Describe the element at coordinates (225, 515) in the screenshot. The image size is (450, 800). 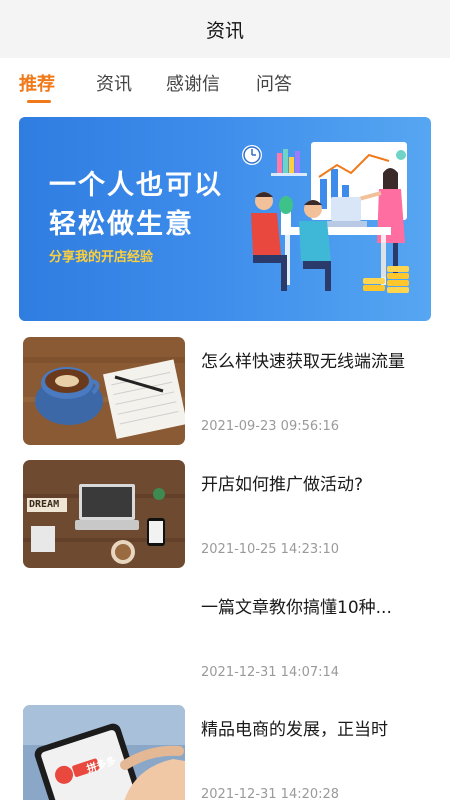
I see `article-item: DREAM 开店如何推广做活动? 2021-10-25 14:23:10` at that location.